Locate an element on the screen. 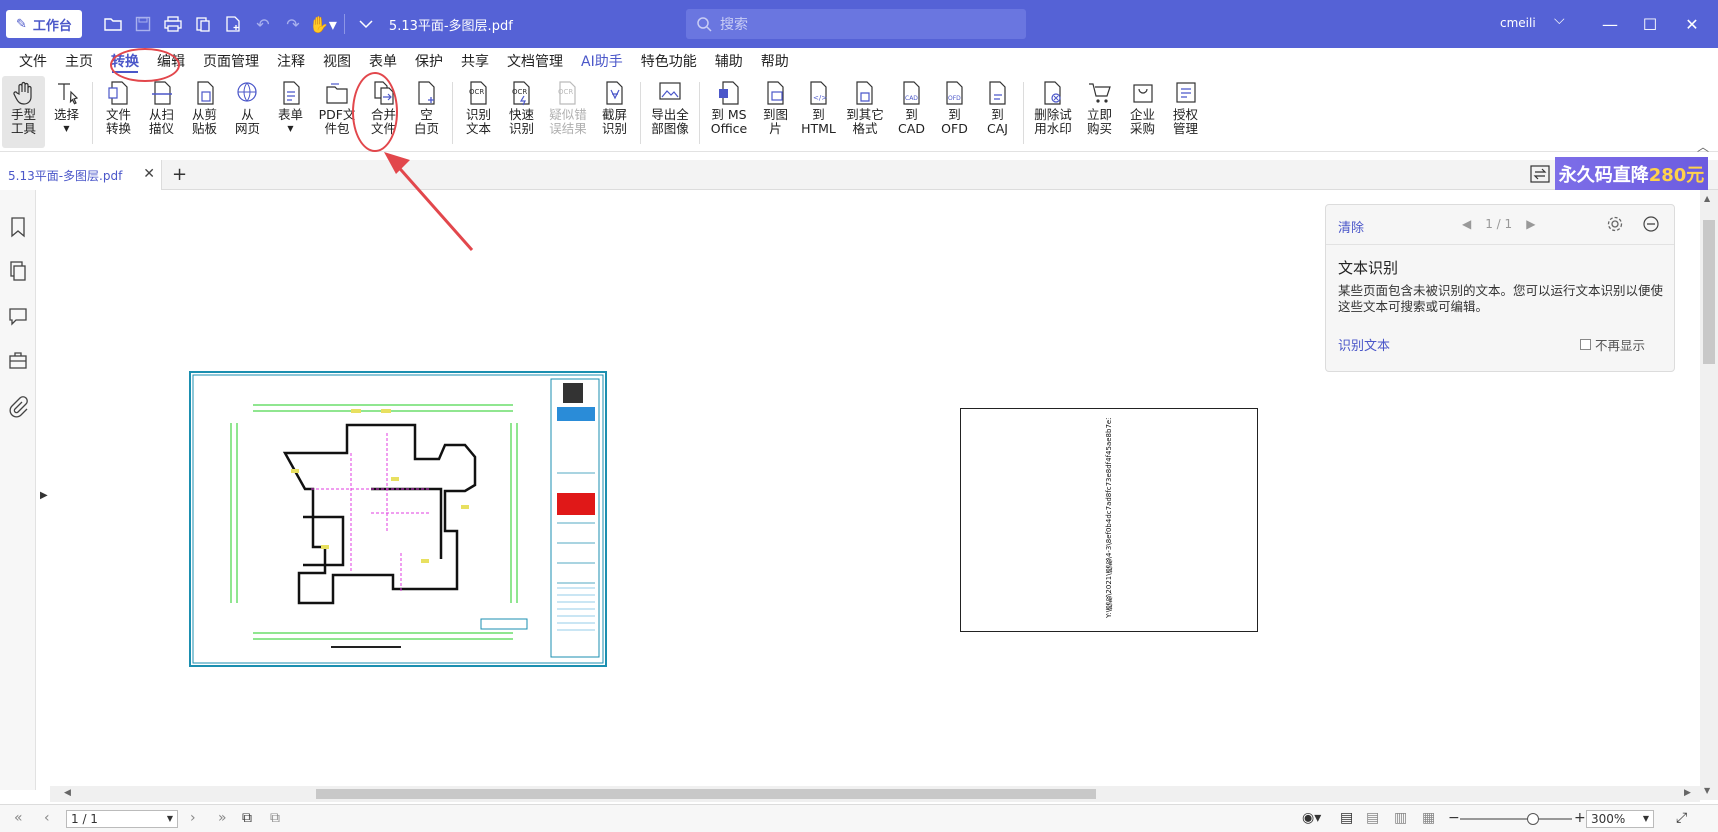  search-box: 搜索 is located at coordinates (856, 24).